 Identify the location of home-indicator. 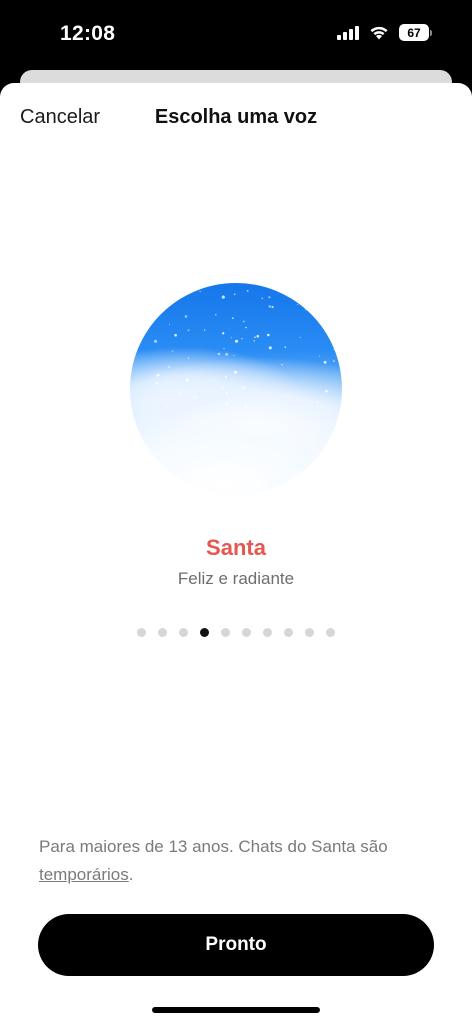
(236, 1010).